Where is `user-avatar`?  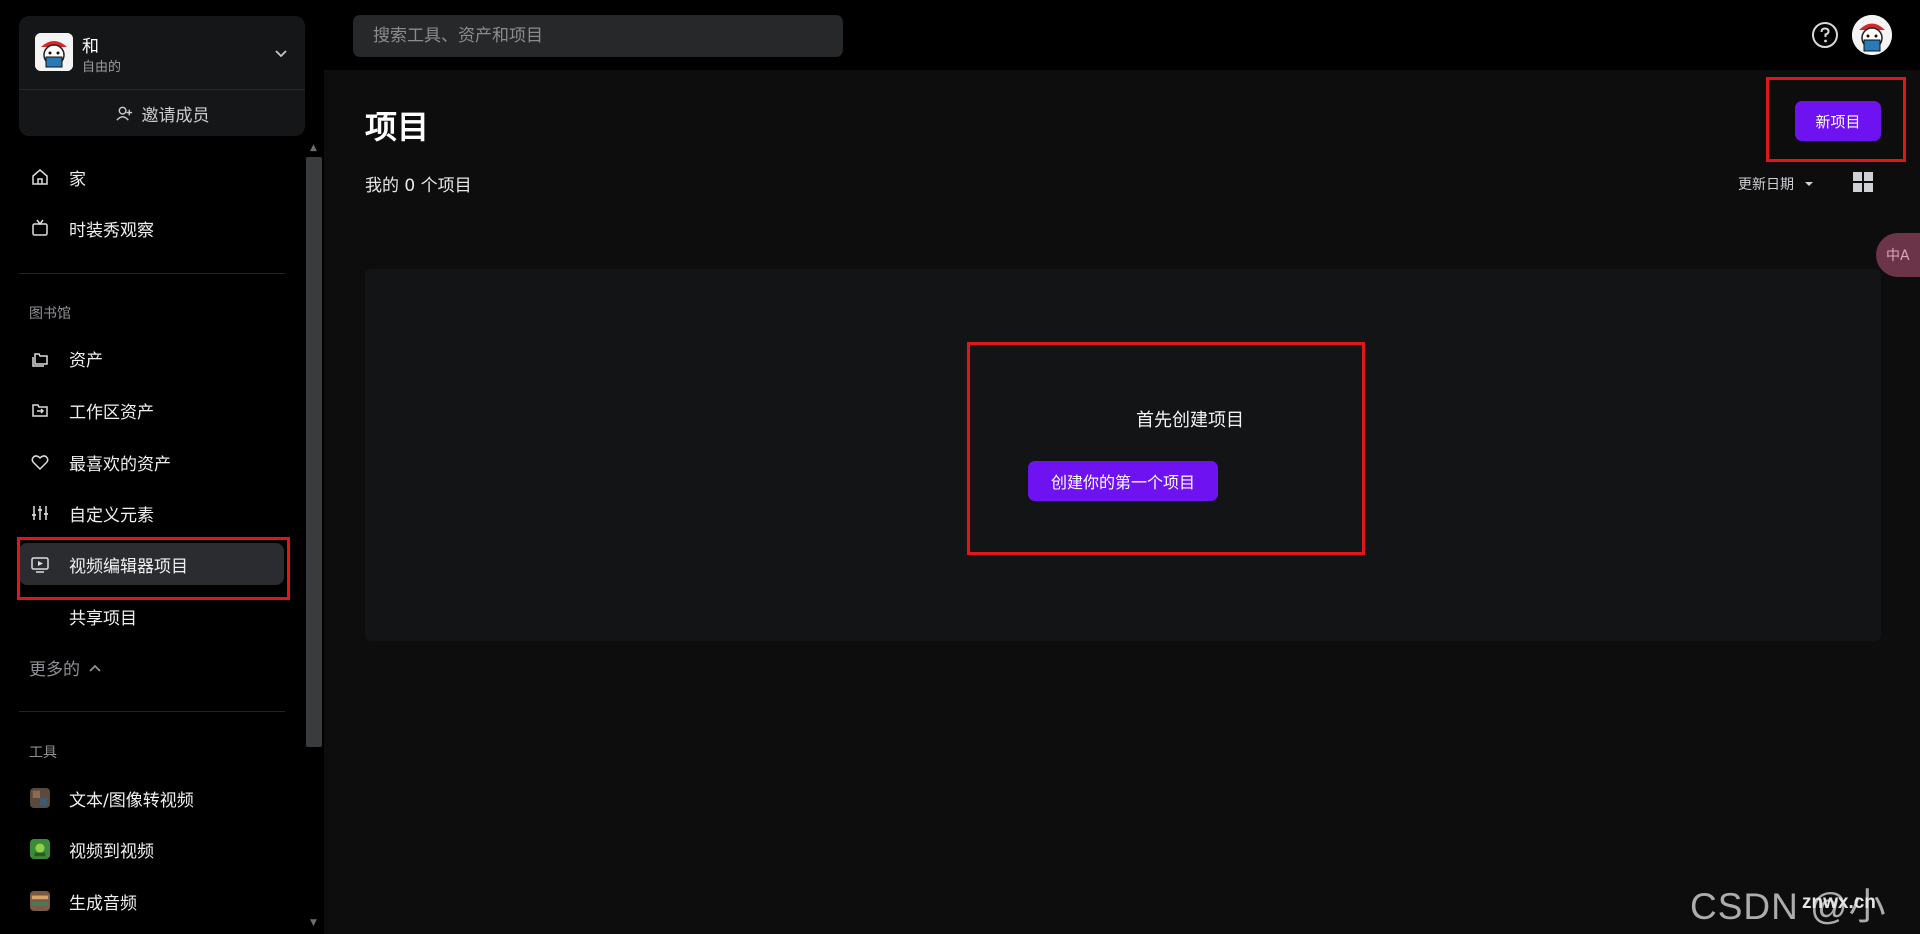 user-avatar is located at coordinates (1872, 35).